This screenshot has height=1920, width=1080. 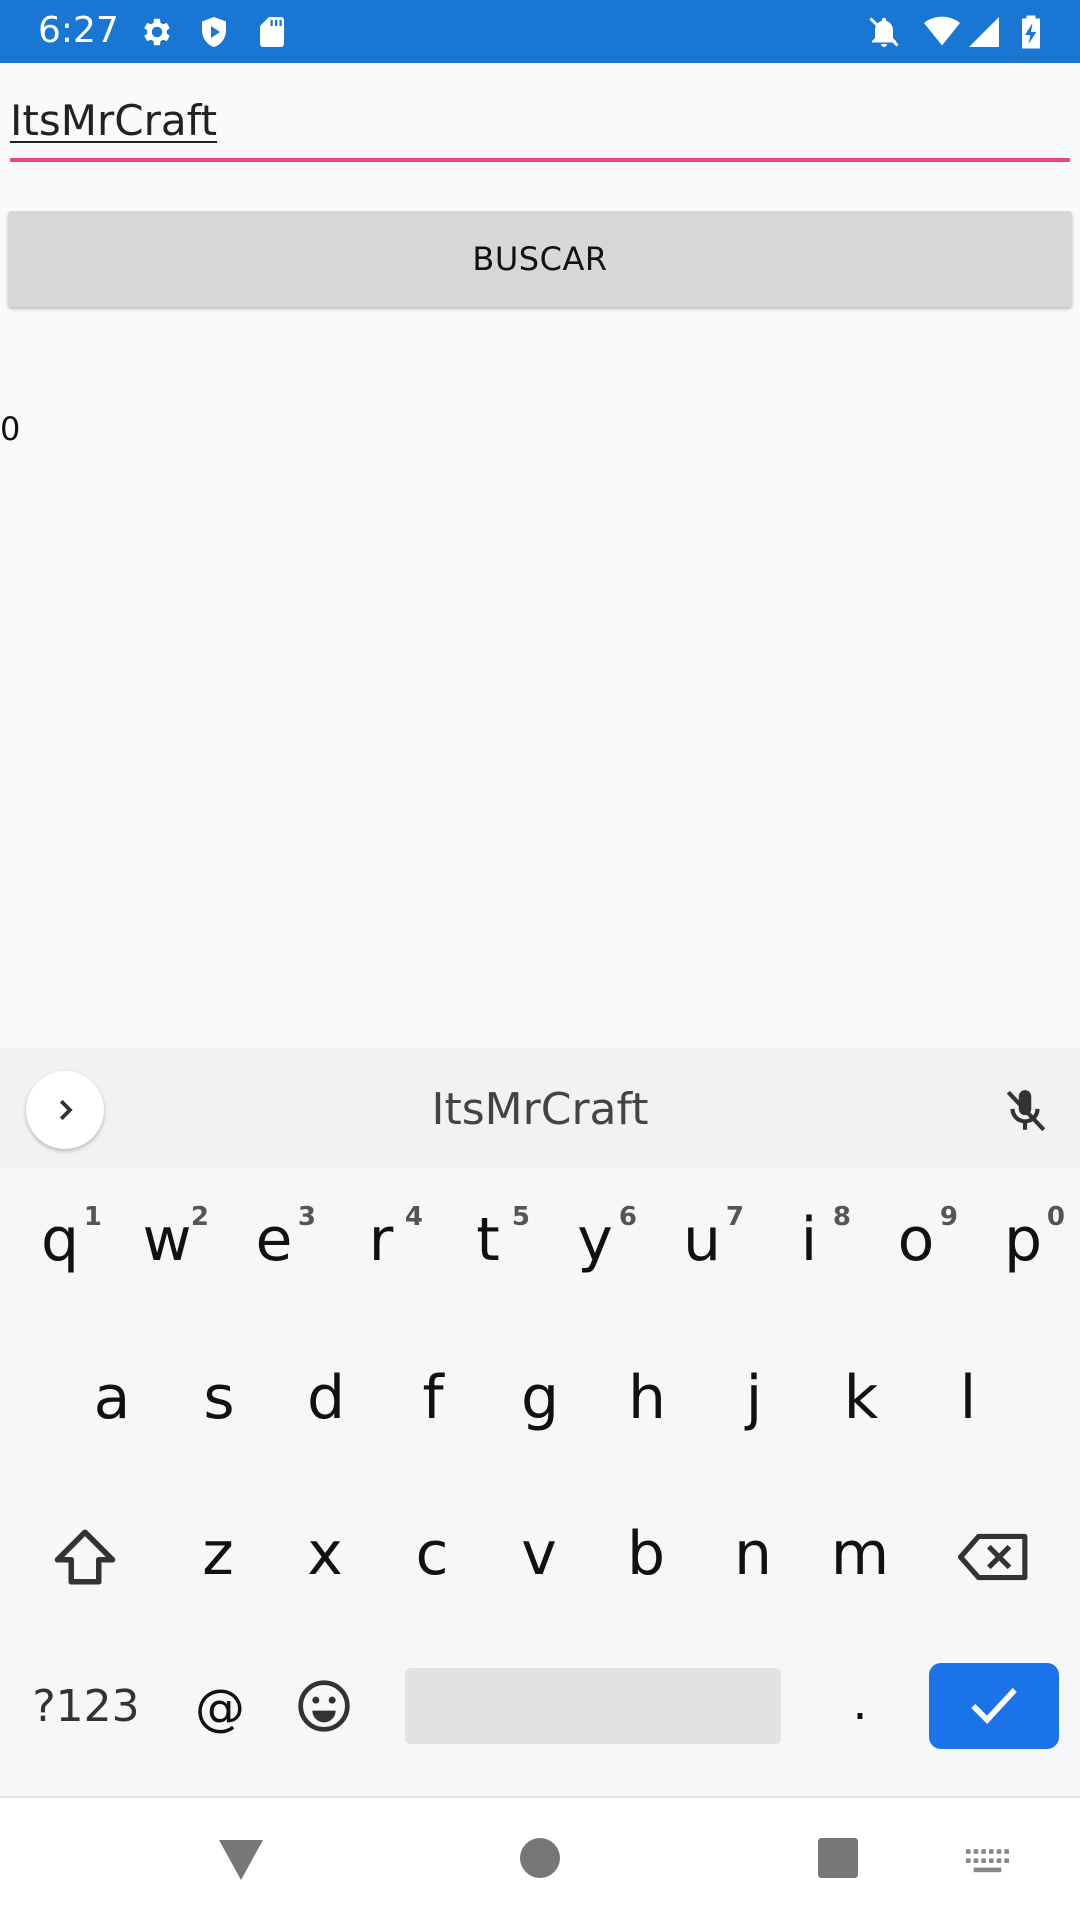 I want to click on key-label: h, so click(x=647, y=1398).